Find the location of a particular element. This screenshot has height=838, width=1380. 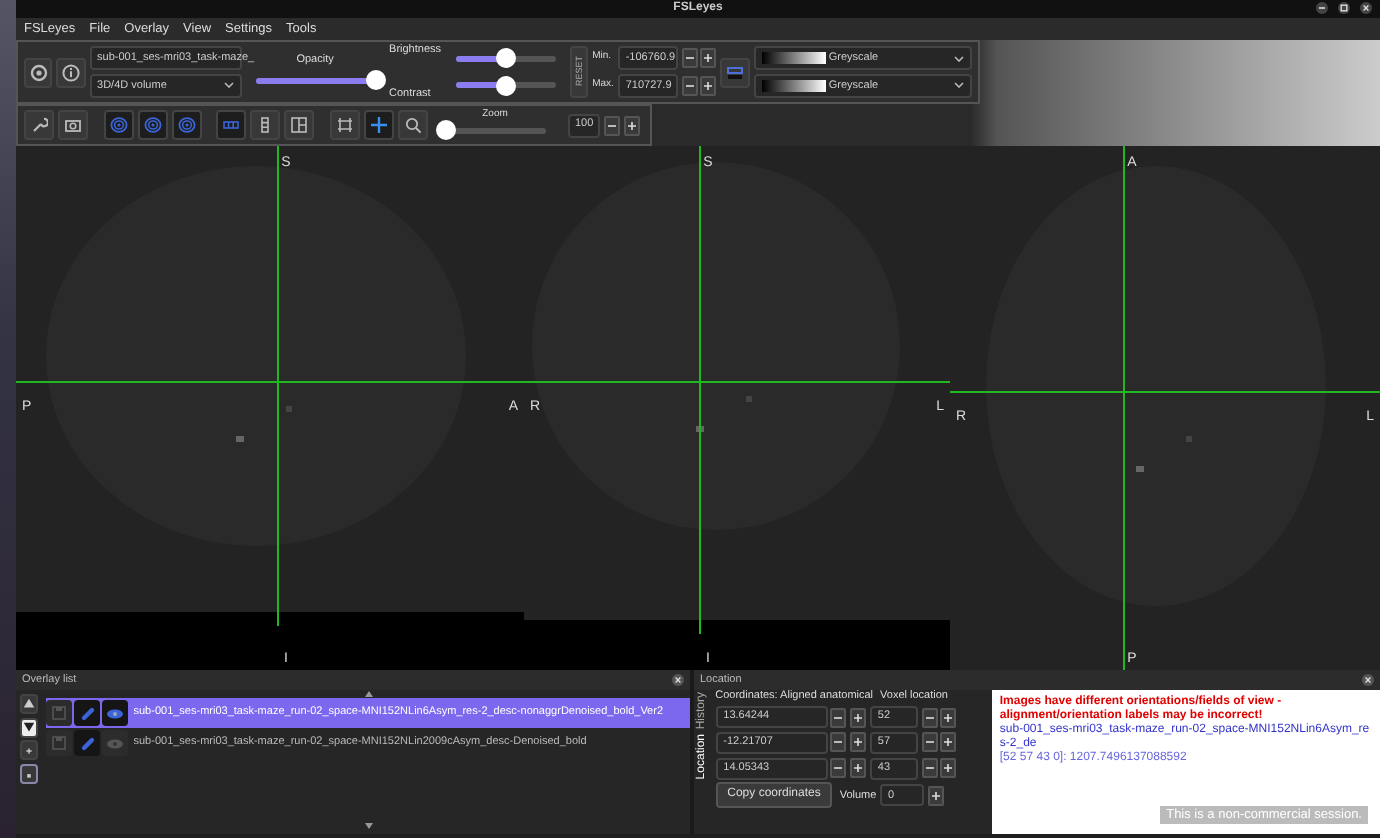

arrow-up-icon is located at coordinates (28, 703).